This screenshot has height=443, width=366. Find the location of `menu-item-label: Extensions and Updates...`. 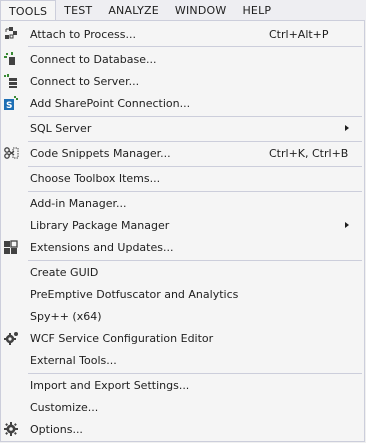

menu-item-label: Extensions and Updates... is located at coordinates (102, 247).